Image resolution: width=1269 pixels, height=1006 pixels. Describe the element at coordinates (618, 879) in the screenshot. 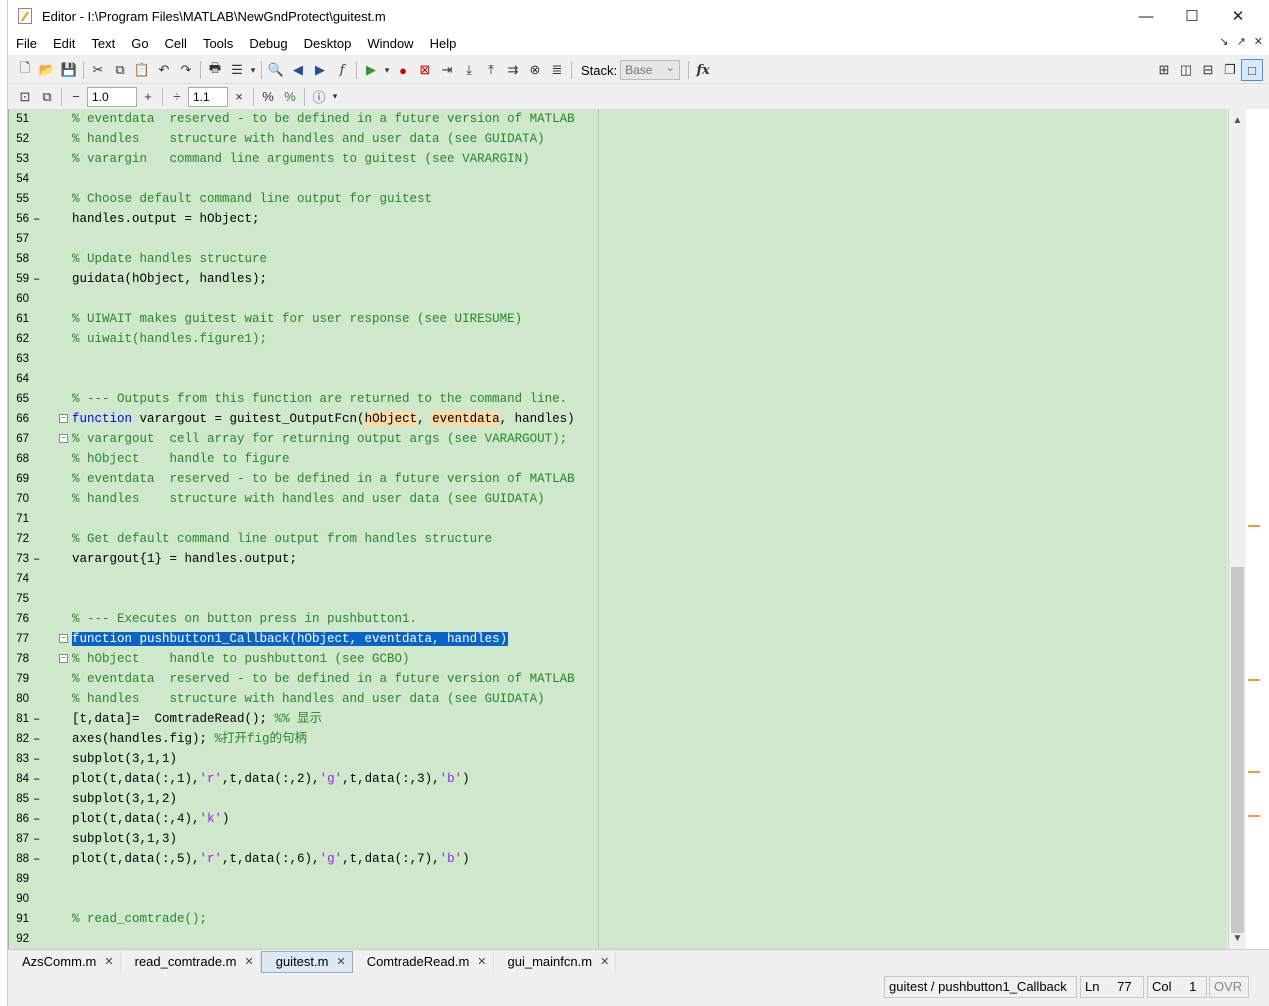

I see `code-line: 89` at that location.